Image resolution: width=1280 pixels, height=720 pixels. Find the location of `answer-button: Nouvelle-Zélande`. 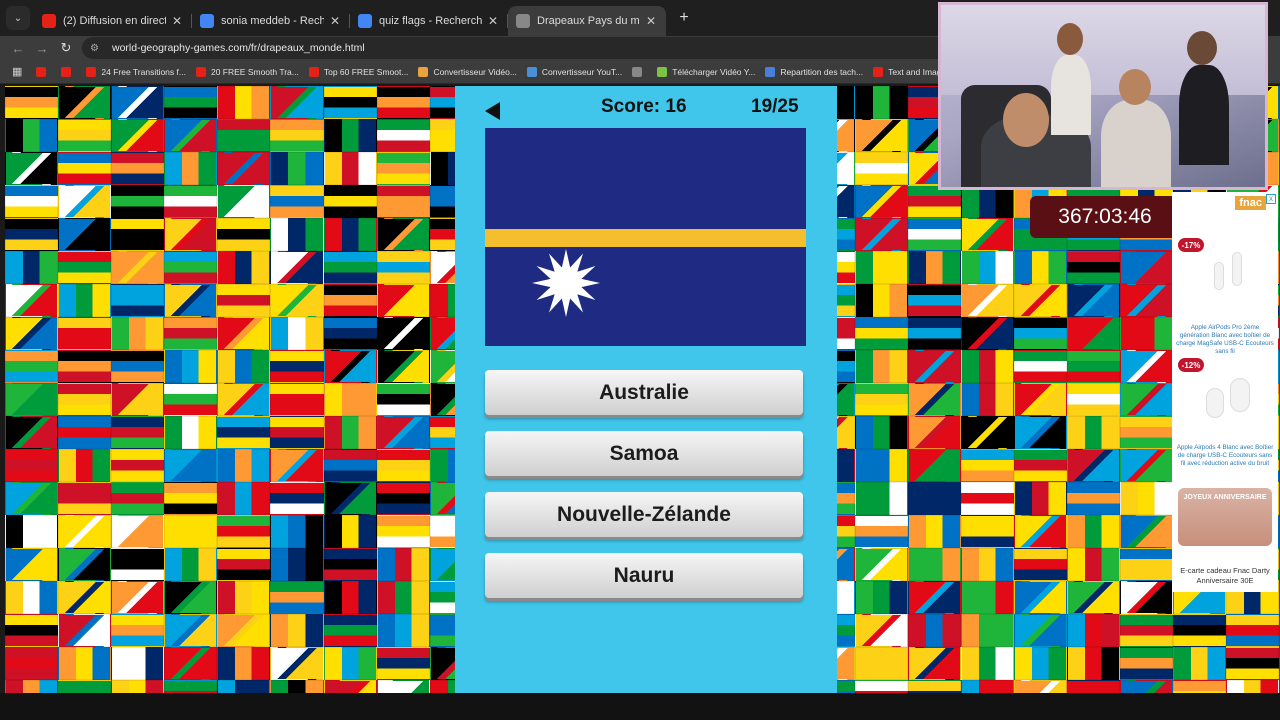

answer-button: Nouvelle-Zélande is located at coordinates (644, 514).